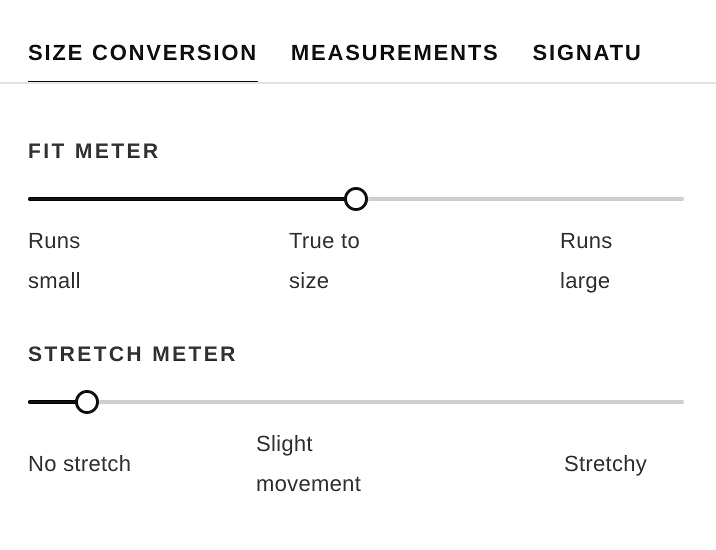 The image size is (716, 550). What do you see at coordinates (55, 261) in the screenshot?
I see `scale-label: Runs small` at bounding box center [55, 261].